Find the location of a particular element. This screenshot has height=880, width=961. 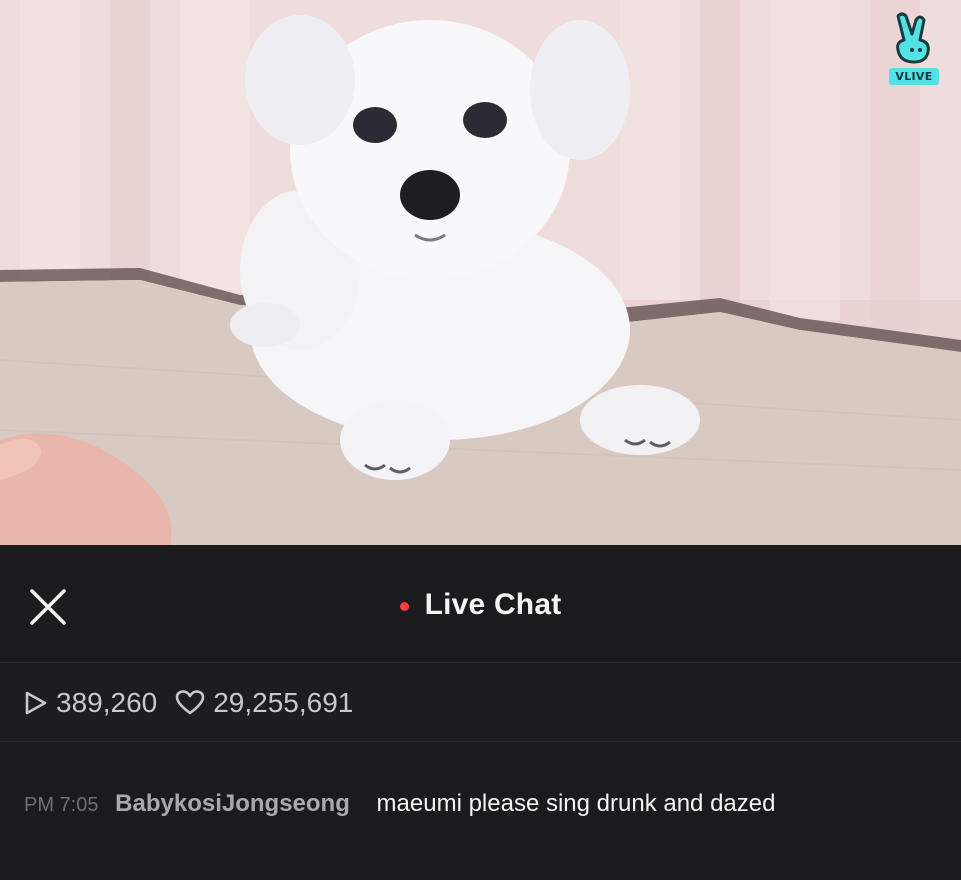

vlive-peace-hand-icon is located at coordinates (913, 38).